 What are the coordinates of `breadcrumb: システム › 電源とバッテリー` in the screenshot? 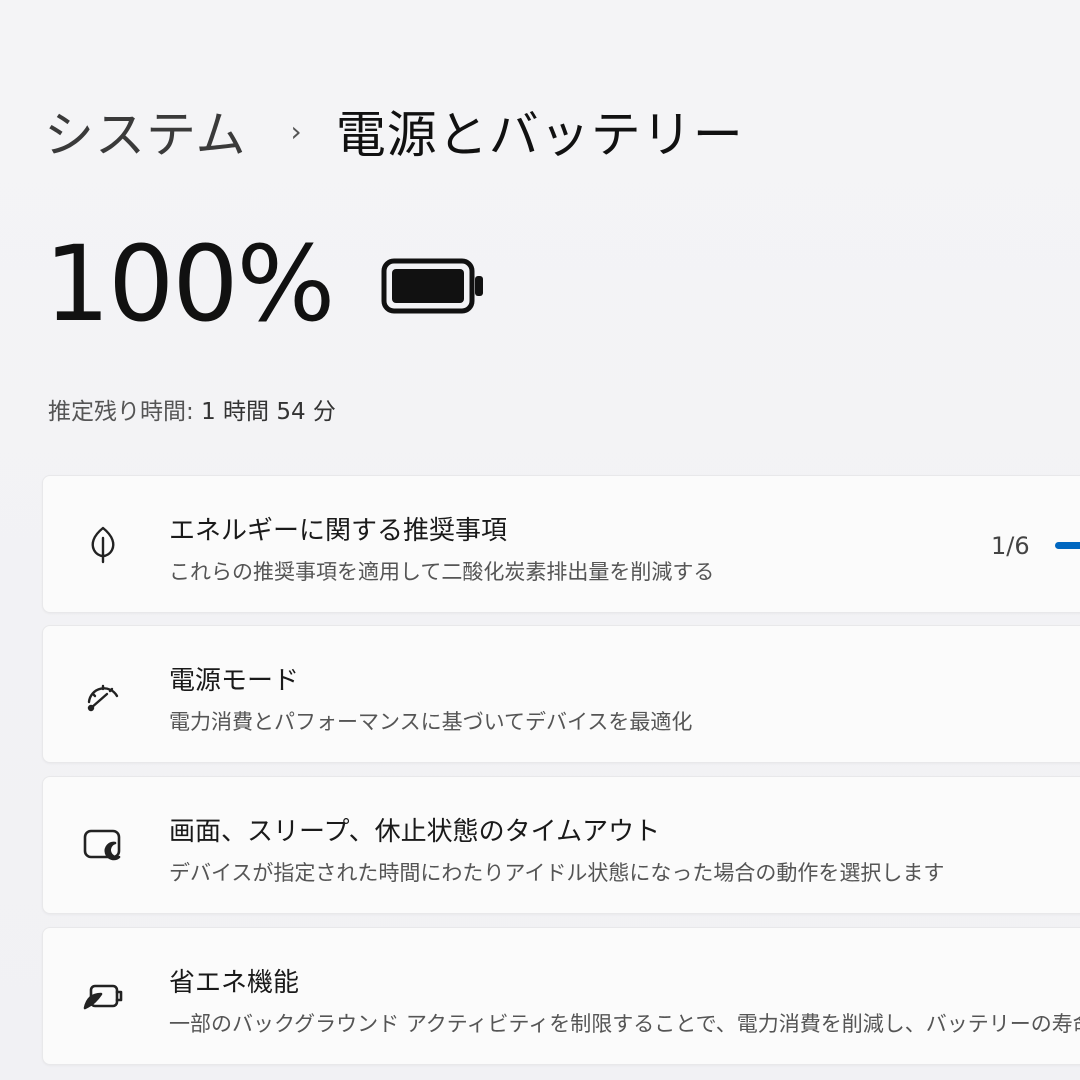 It's located at (394, 131).